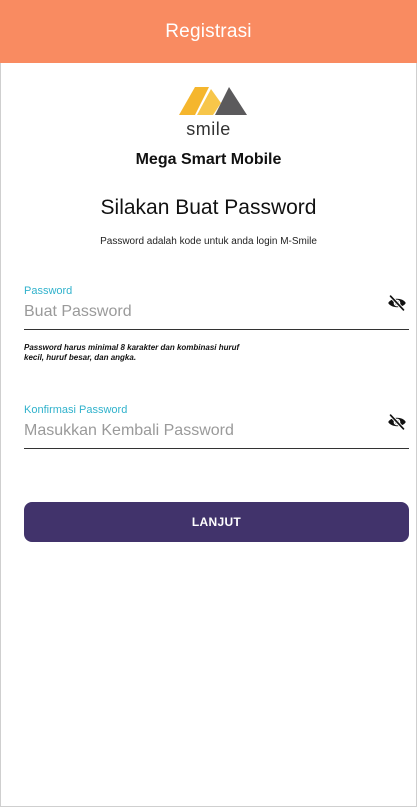 This screenshot has width=417, height=807. What do you see at coordinates (76, 410) in the screenshot?
I see `confirm-password-label: Konfirmasi Password` at bounding box center [76, 410].